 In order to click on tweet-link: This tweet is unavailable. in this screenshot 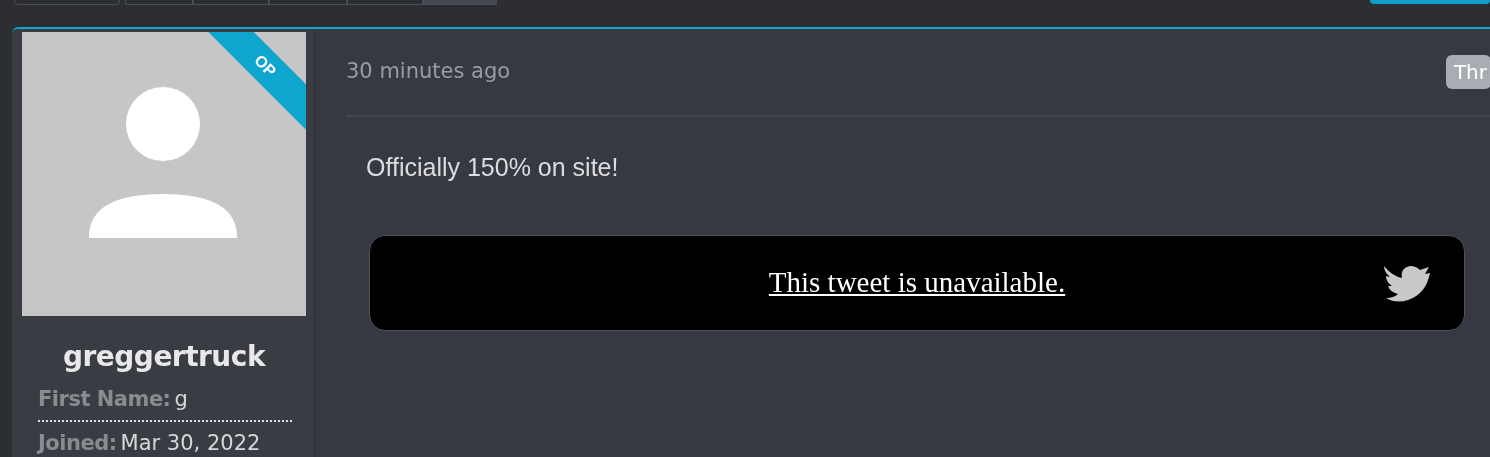, I will do `click(917, 282)`.